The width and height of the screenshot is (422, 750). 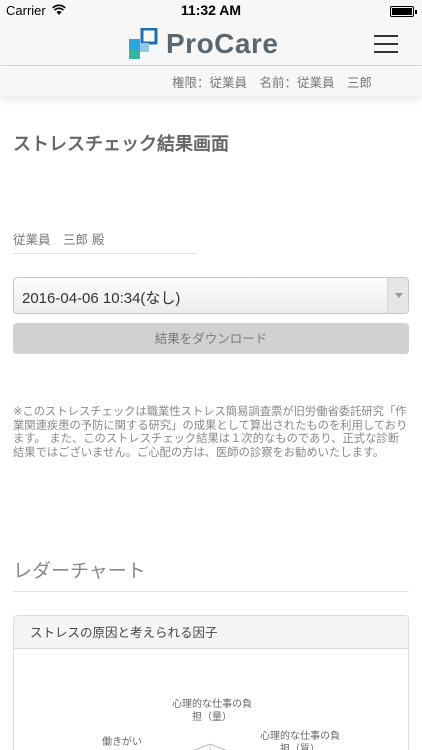 I want to click on user-info-bar: 権限：従業員 名前：従業員 三郎, so click(x=211, y=81).